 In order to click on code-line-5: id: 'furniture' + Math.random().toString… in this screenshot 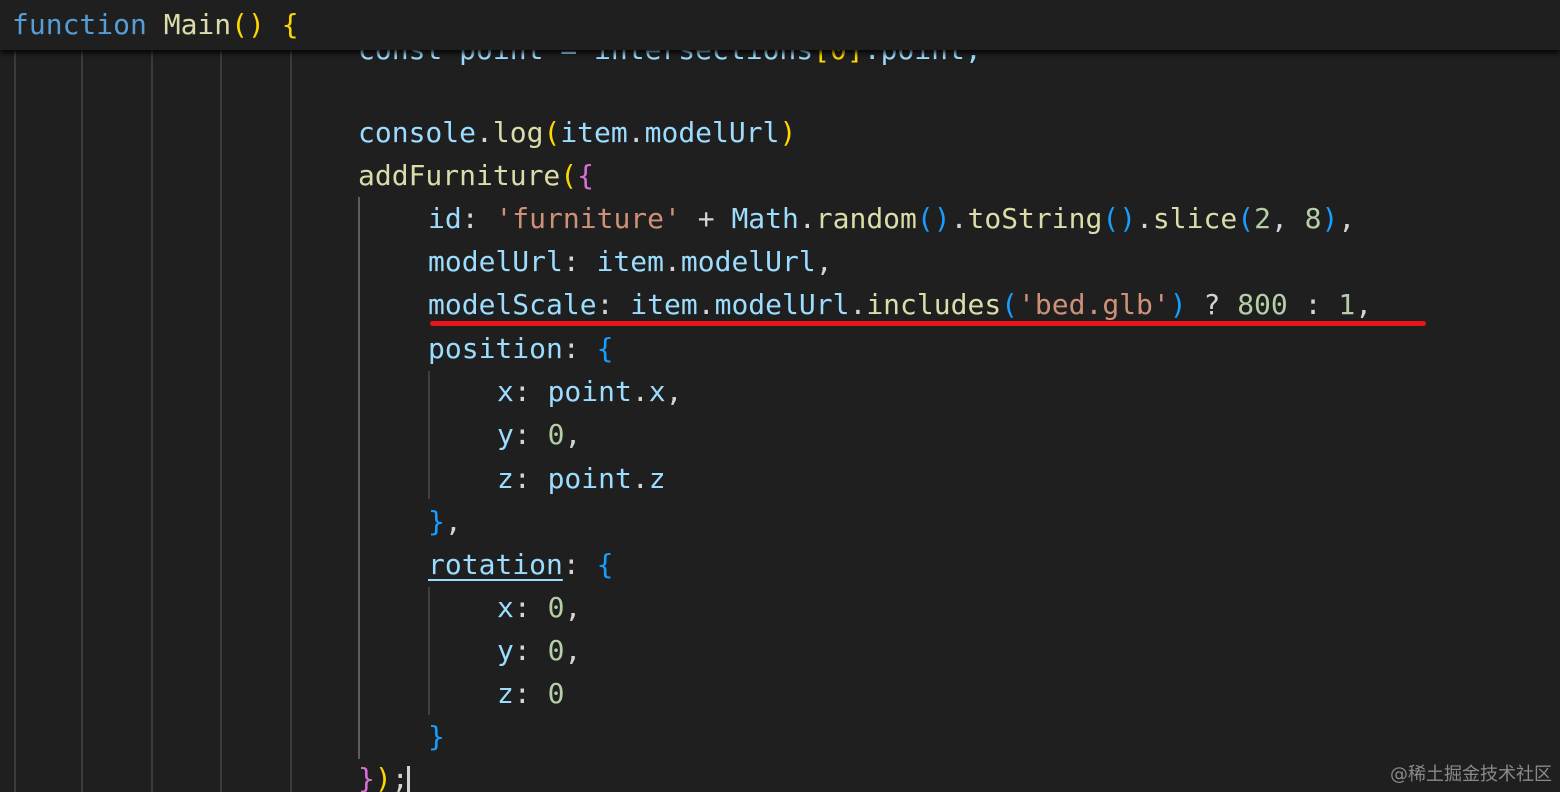, I will do `click(891, 218)`.